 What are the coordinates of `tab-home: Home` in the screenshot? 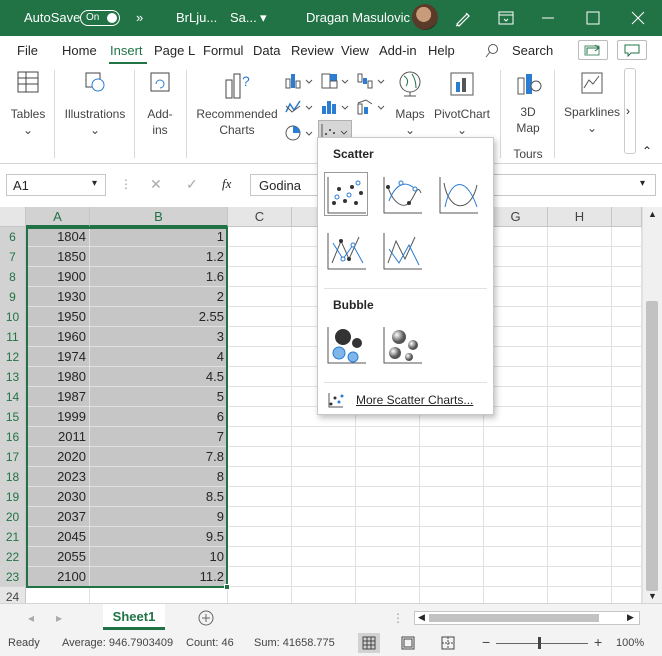 It's located at (79, 50).